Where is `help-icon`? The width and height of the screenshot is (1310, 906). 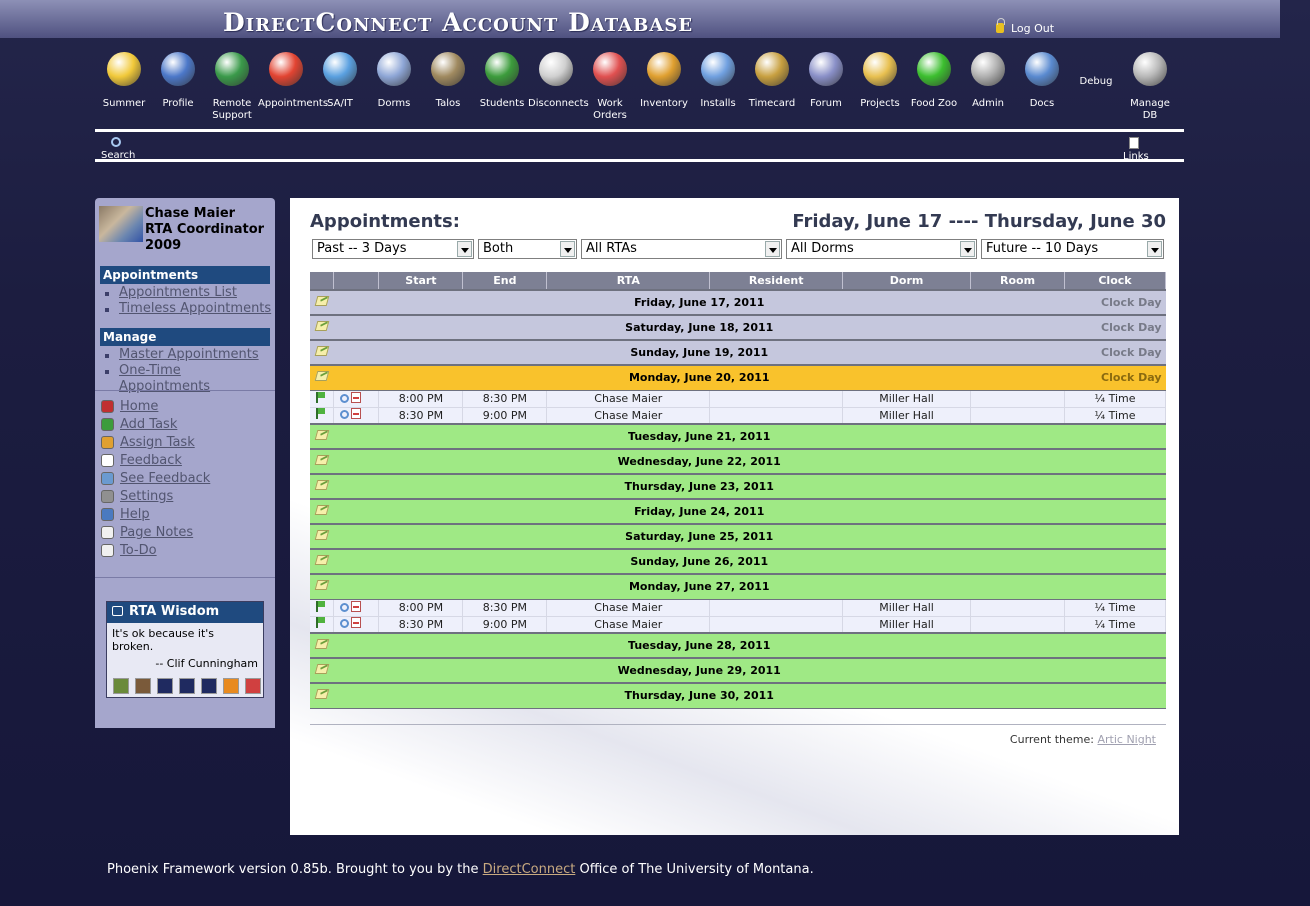
help-icon is located at coordinates (209, 686).